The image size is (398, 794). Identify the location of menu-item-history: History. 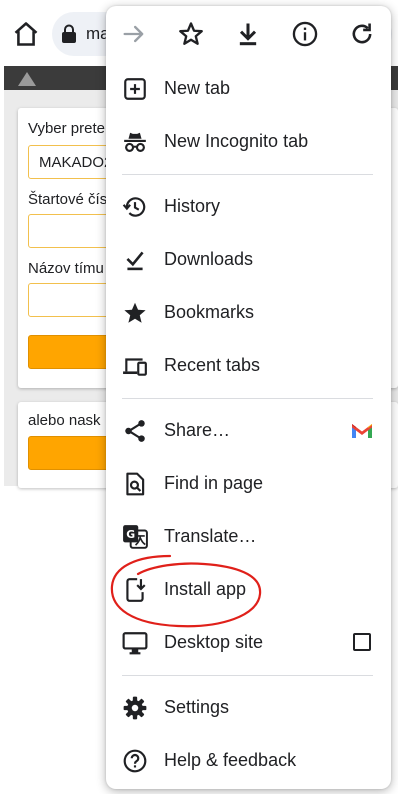
(248, 206).